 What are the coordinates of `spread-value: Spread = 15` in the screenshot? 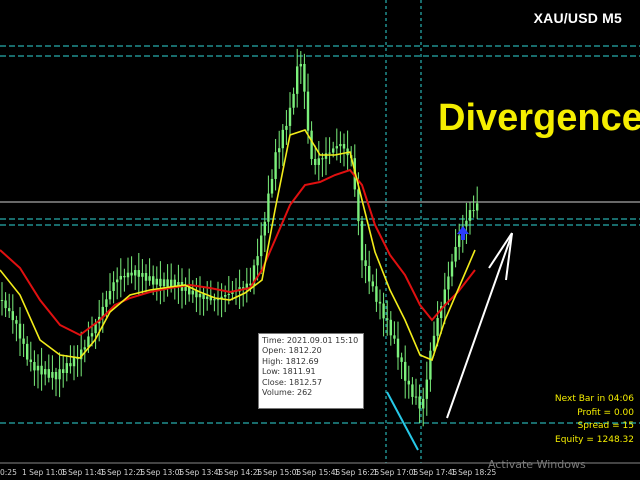 It's located at (605, 426).